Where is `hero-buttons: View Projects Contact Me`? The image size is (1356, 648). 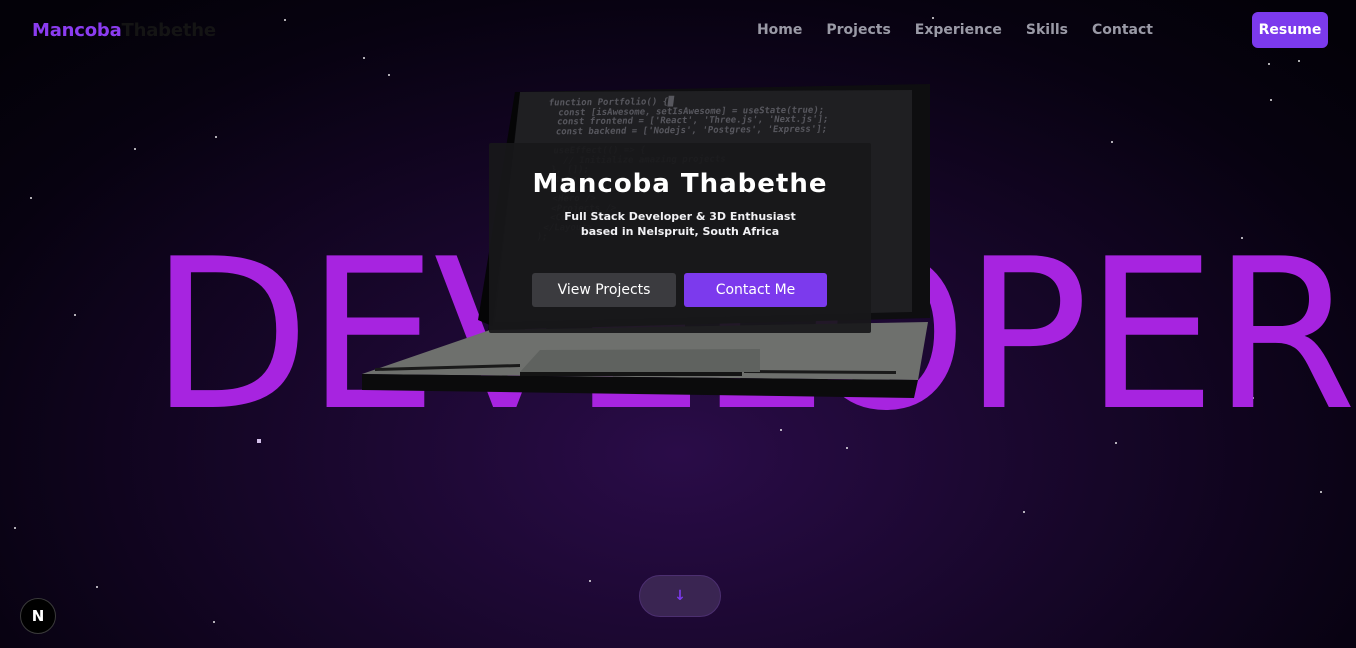
hero-buttons: View Projects Contact Me is located at coordinates (679, 290).